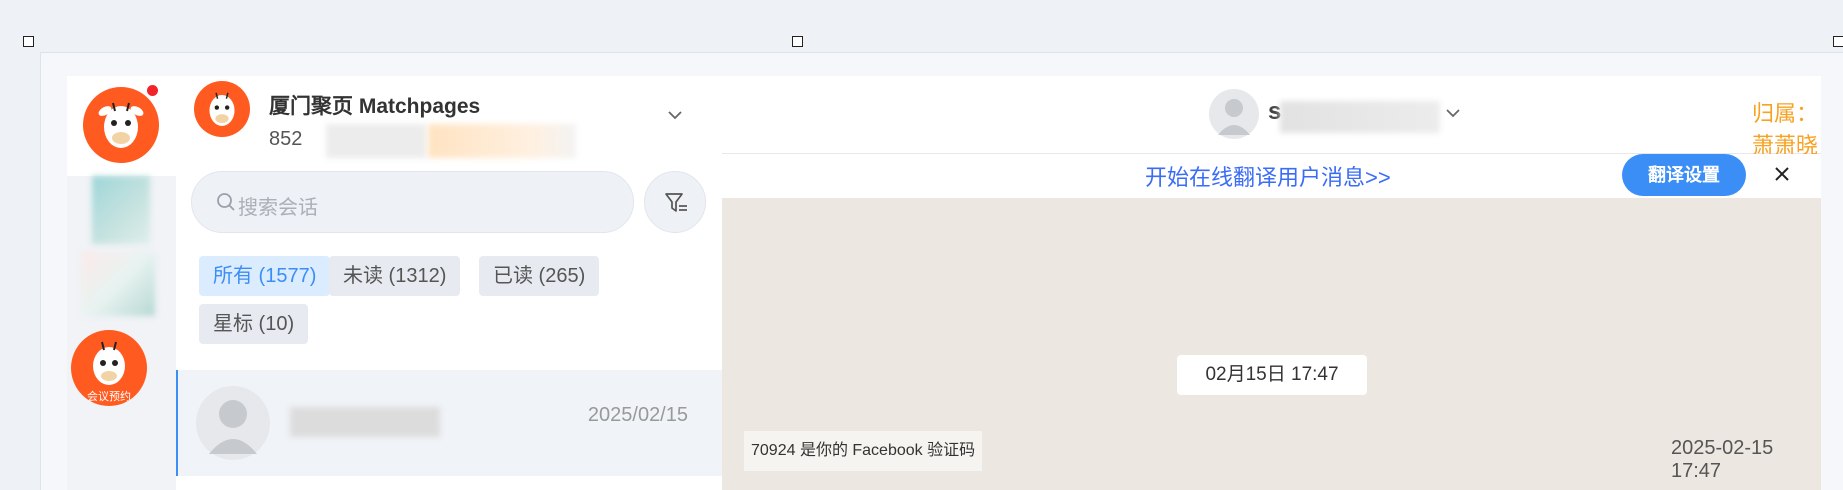 This screenshot has height=490, width=1843. What do you see at coordinates (375, 106) in the screenshot?
I see `account-name: 厦门聚页 Matchpages` at bounding box center [375, 106].